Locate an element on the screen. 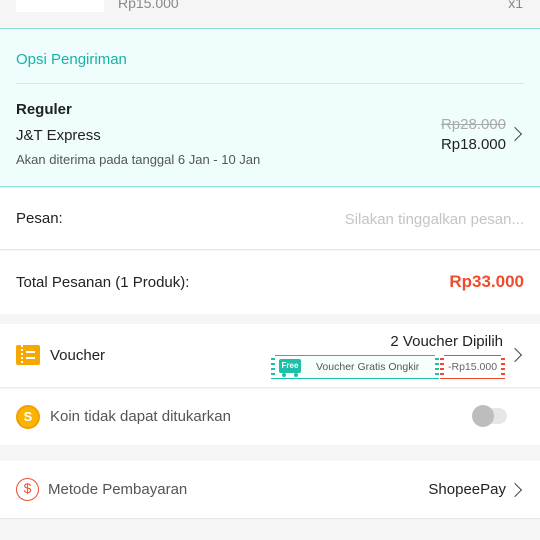 Image resolution: width=540 pixels, height=540 pixels. order-total-row: Total Pesanan (1 Produk): Rp33.000 is located at coordinates (270, 282).